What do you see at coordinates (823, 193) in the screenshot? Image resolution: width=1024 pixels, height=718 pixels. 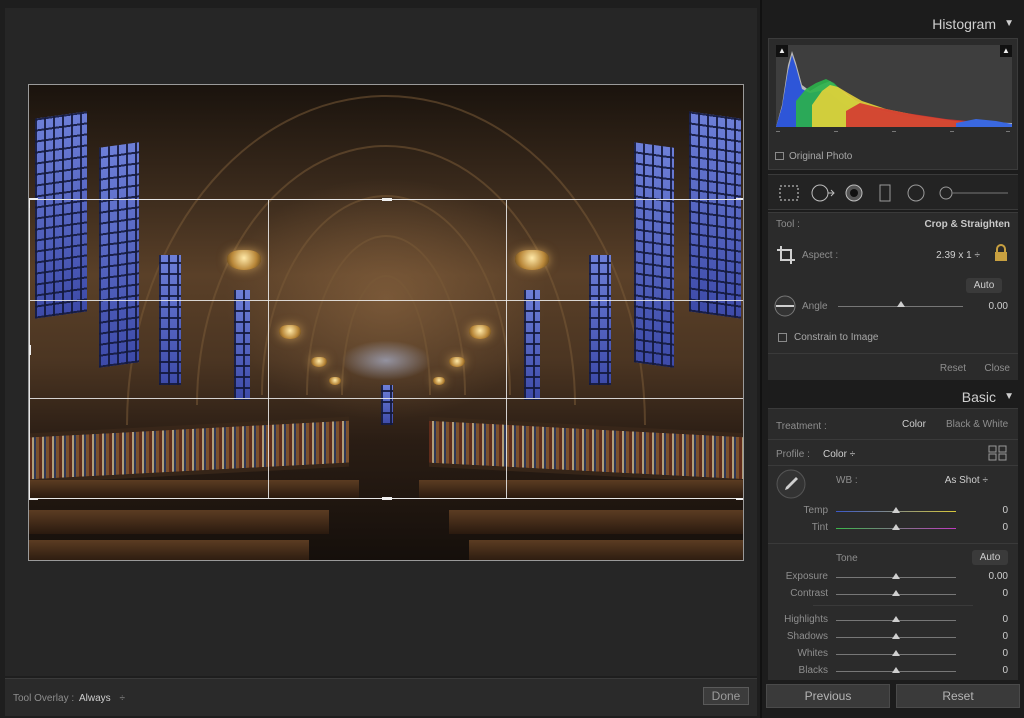 I see `spot-removal-icon` at bounding box center [823, 193].